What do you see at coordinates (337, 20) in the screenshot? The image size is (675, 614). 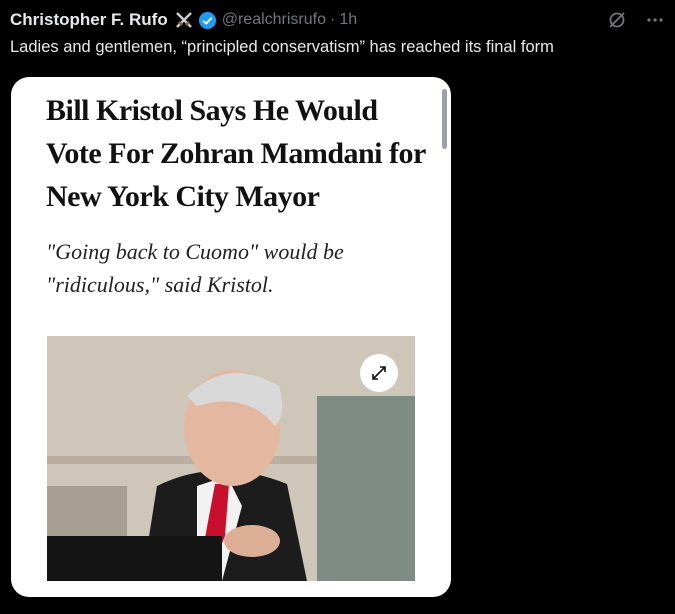 I see `tweet-header: Christopher F. Rufo @realchrisrufo · 1h` at bounding box center [337, 20].